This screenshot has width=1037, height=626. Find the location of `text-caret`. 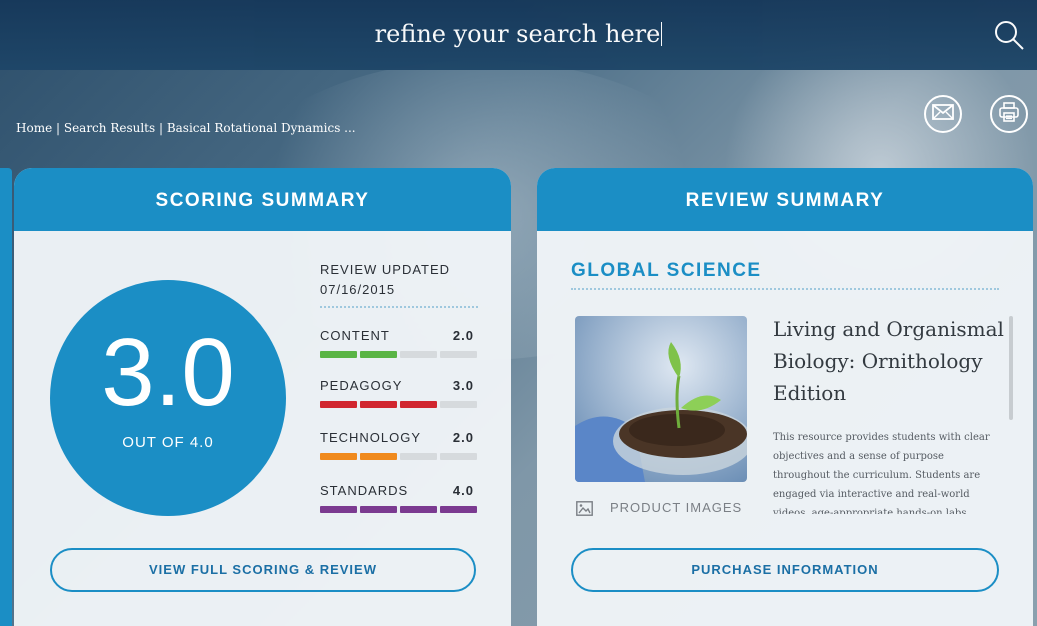

text-caret is located at coordinates (662, 34).